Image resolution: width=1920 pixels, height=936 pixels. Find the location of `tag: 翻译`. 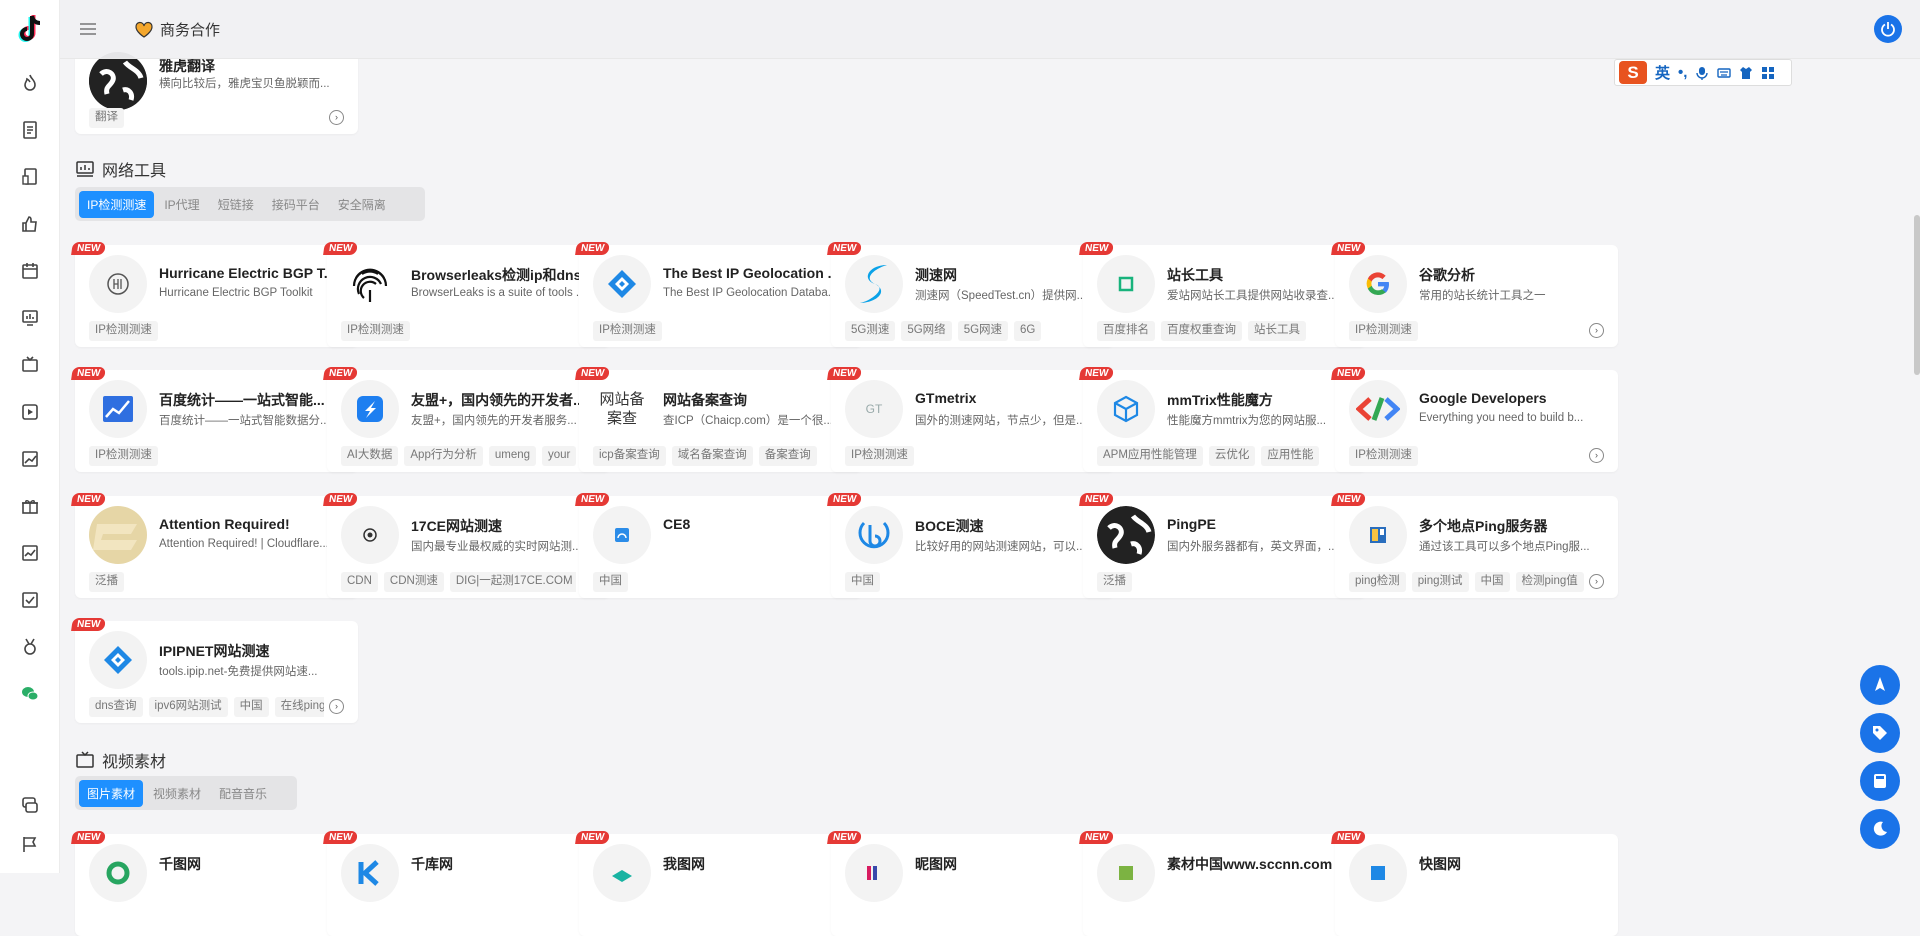

tag: 翻译 is located at coordinates (106, 118).